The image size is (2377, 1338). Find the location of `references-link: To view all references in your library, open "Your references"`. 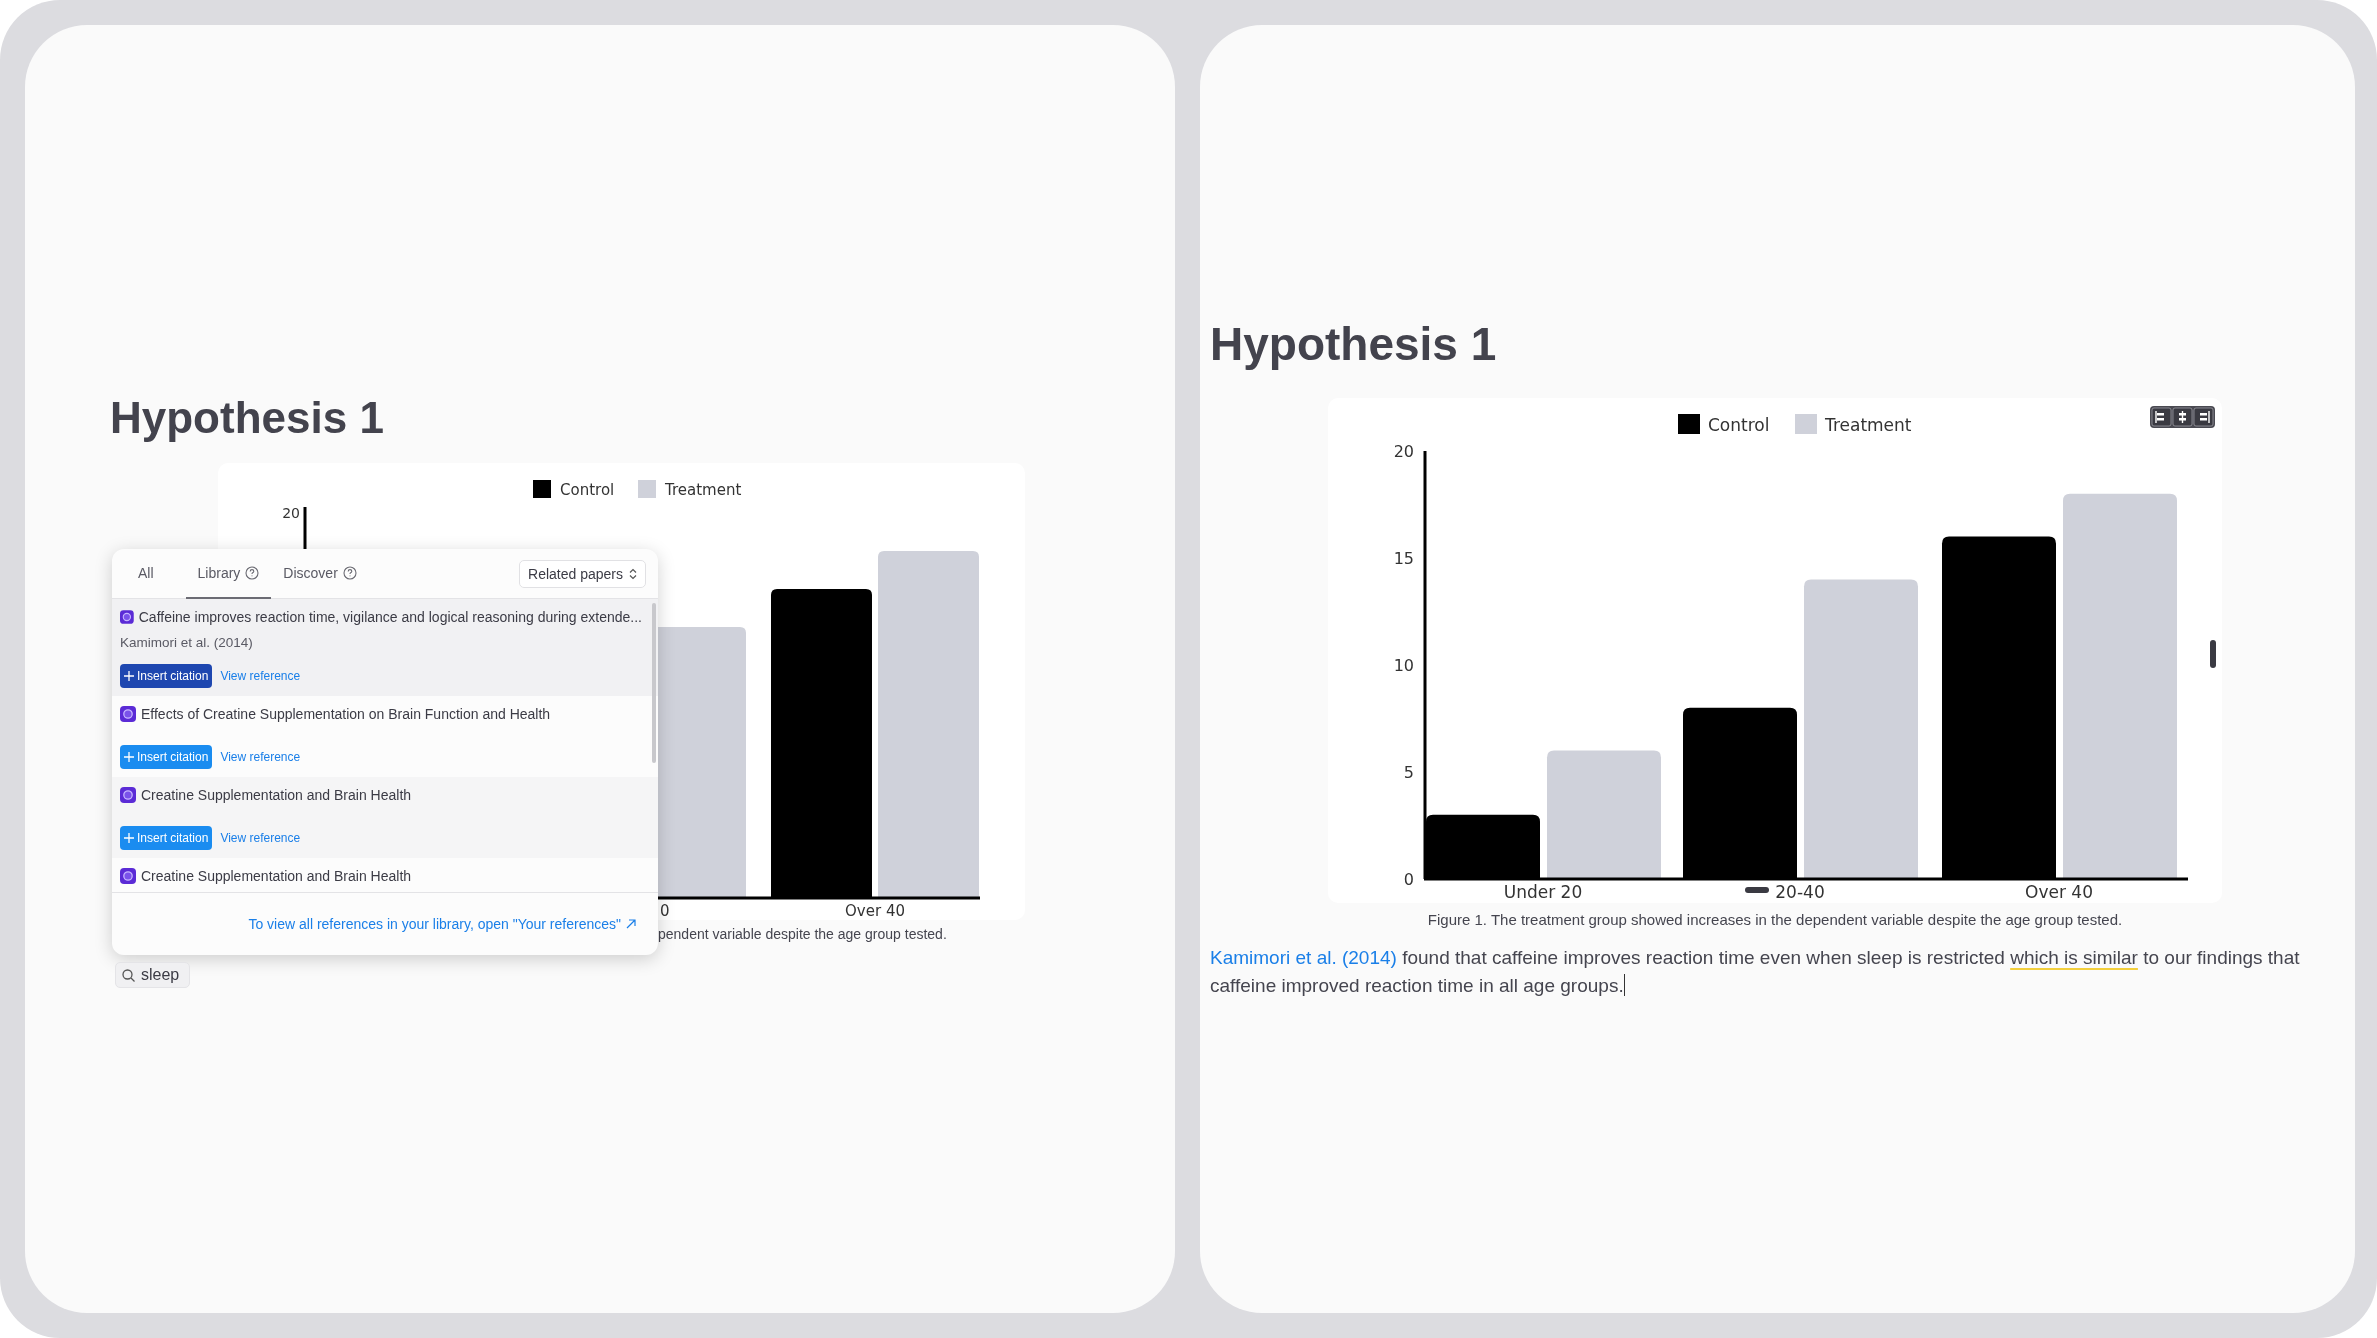

references-link: To view all references in your library, open "Your references" is located at coordinates (442, 924).